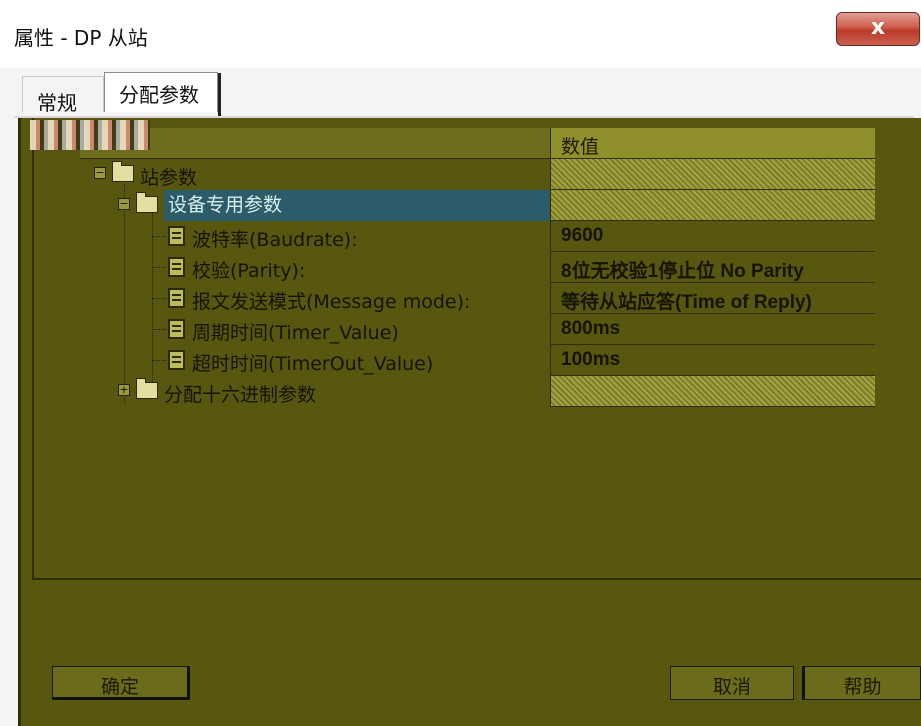 The width and height of the screenshot is (921, 726). What do you see at coordinates (124, 390) in the screenshot?
I see `expand-icon: +` at bounding box center [124, 390].